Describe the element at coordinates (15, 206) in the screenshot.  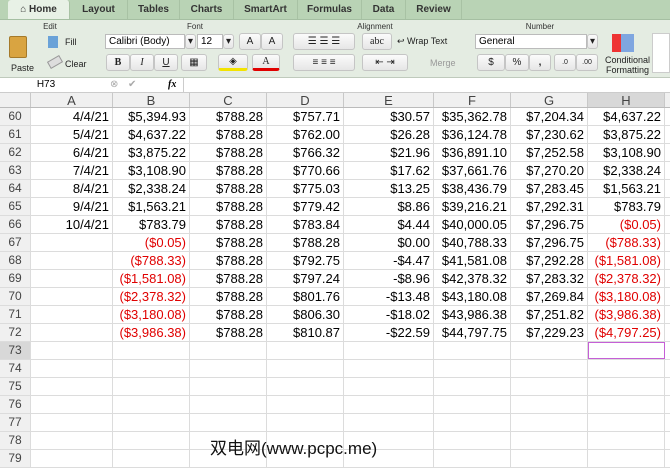
I see `row-header: 65` at that location.